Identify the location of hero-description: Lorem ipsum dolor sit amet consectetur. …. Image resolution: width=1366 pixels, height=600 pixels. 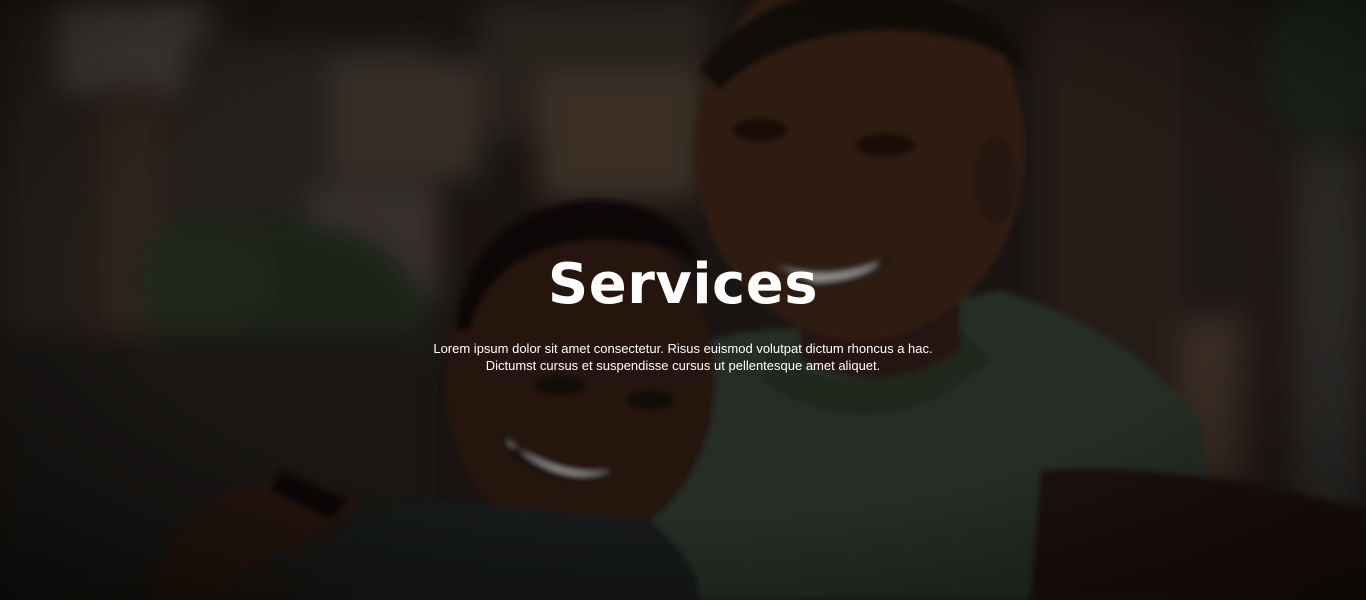
(683, 357).